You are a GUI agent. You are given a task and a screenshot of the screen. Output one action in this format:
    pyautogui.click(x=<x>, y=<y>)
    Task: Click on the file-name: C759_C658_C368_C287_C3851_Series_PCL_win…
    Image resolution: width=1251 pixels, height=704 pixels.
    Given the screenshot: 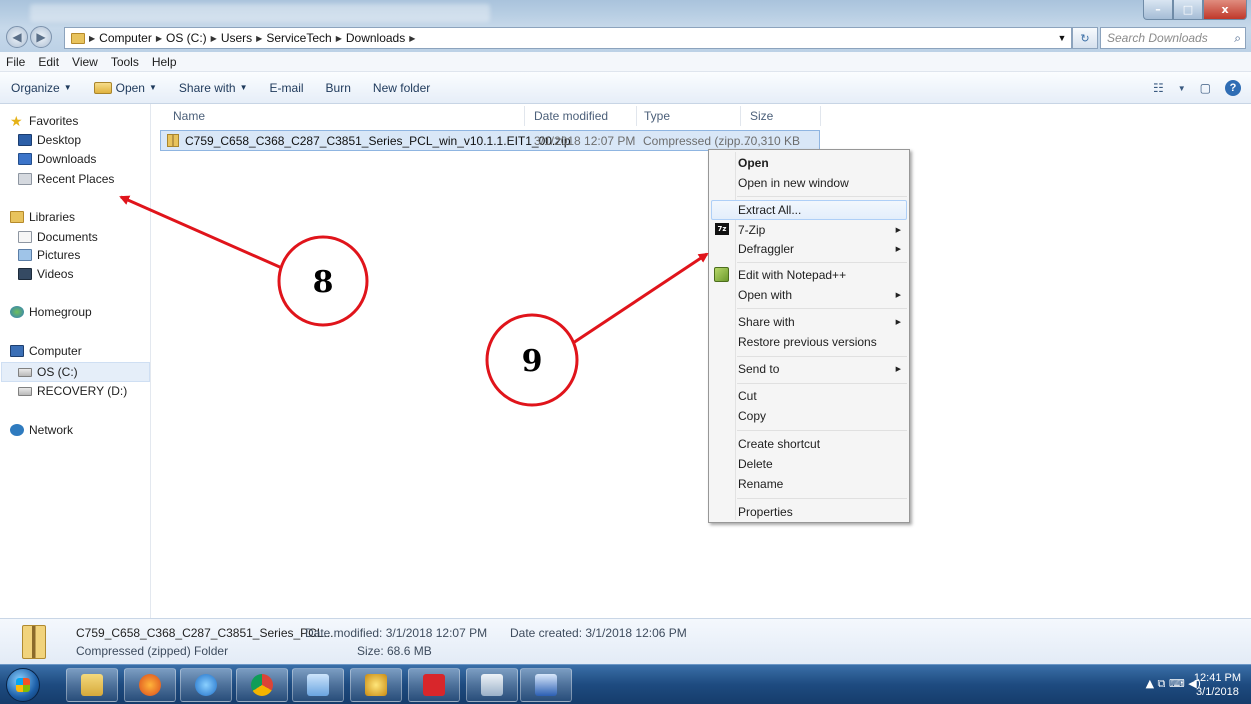 What is the action you would take?
    pyautogui.click(x=378, y=141)
    